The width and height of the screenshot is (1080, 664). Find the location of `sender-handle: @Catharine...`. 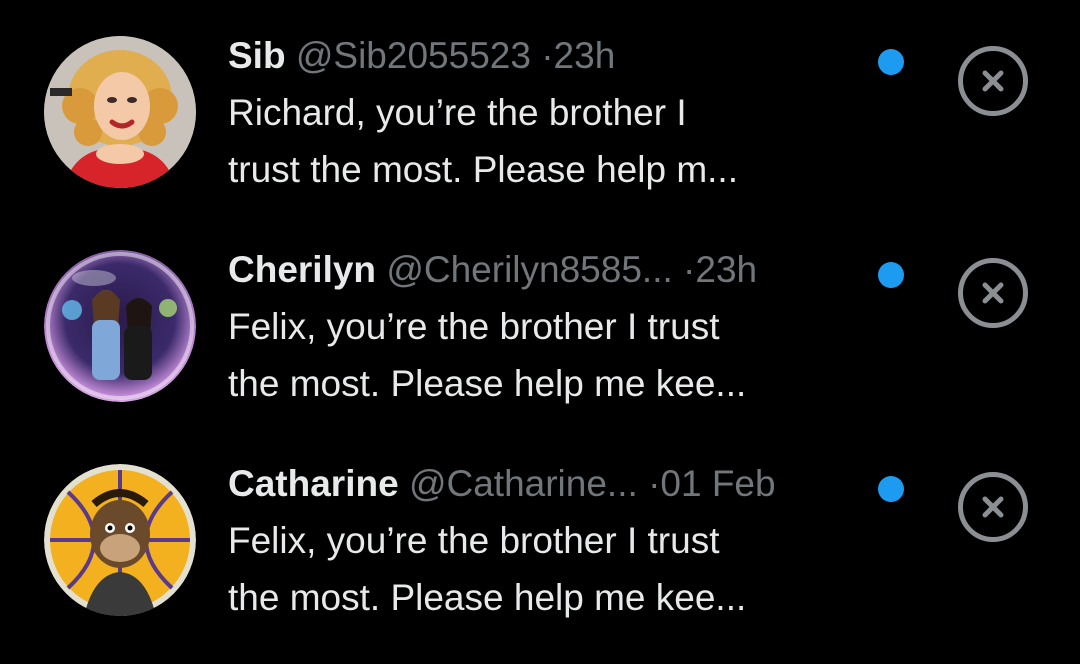

sender-handle: @Catharine... is located at coordinates (523, 483).